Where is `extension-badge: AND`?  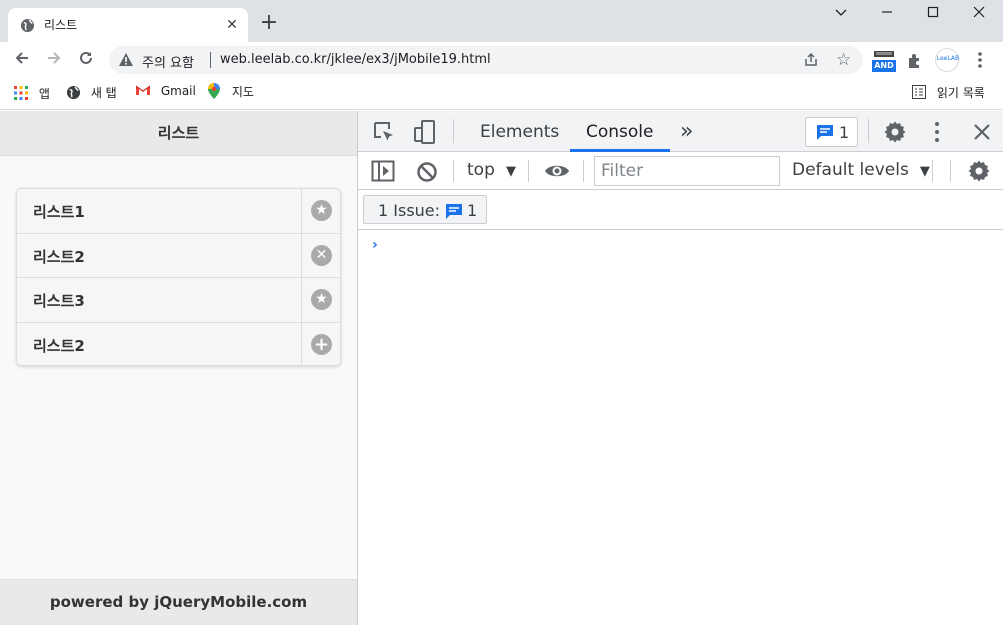
extension-badge: AND is located at coordinates (884, 66).